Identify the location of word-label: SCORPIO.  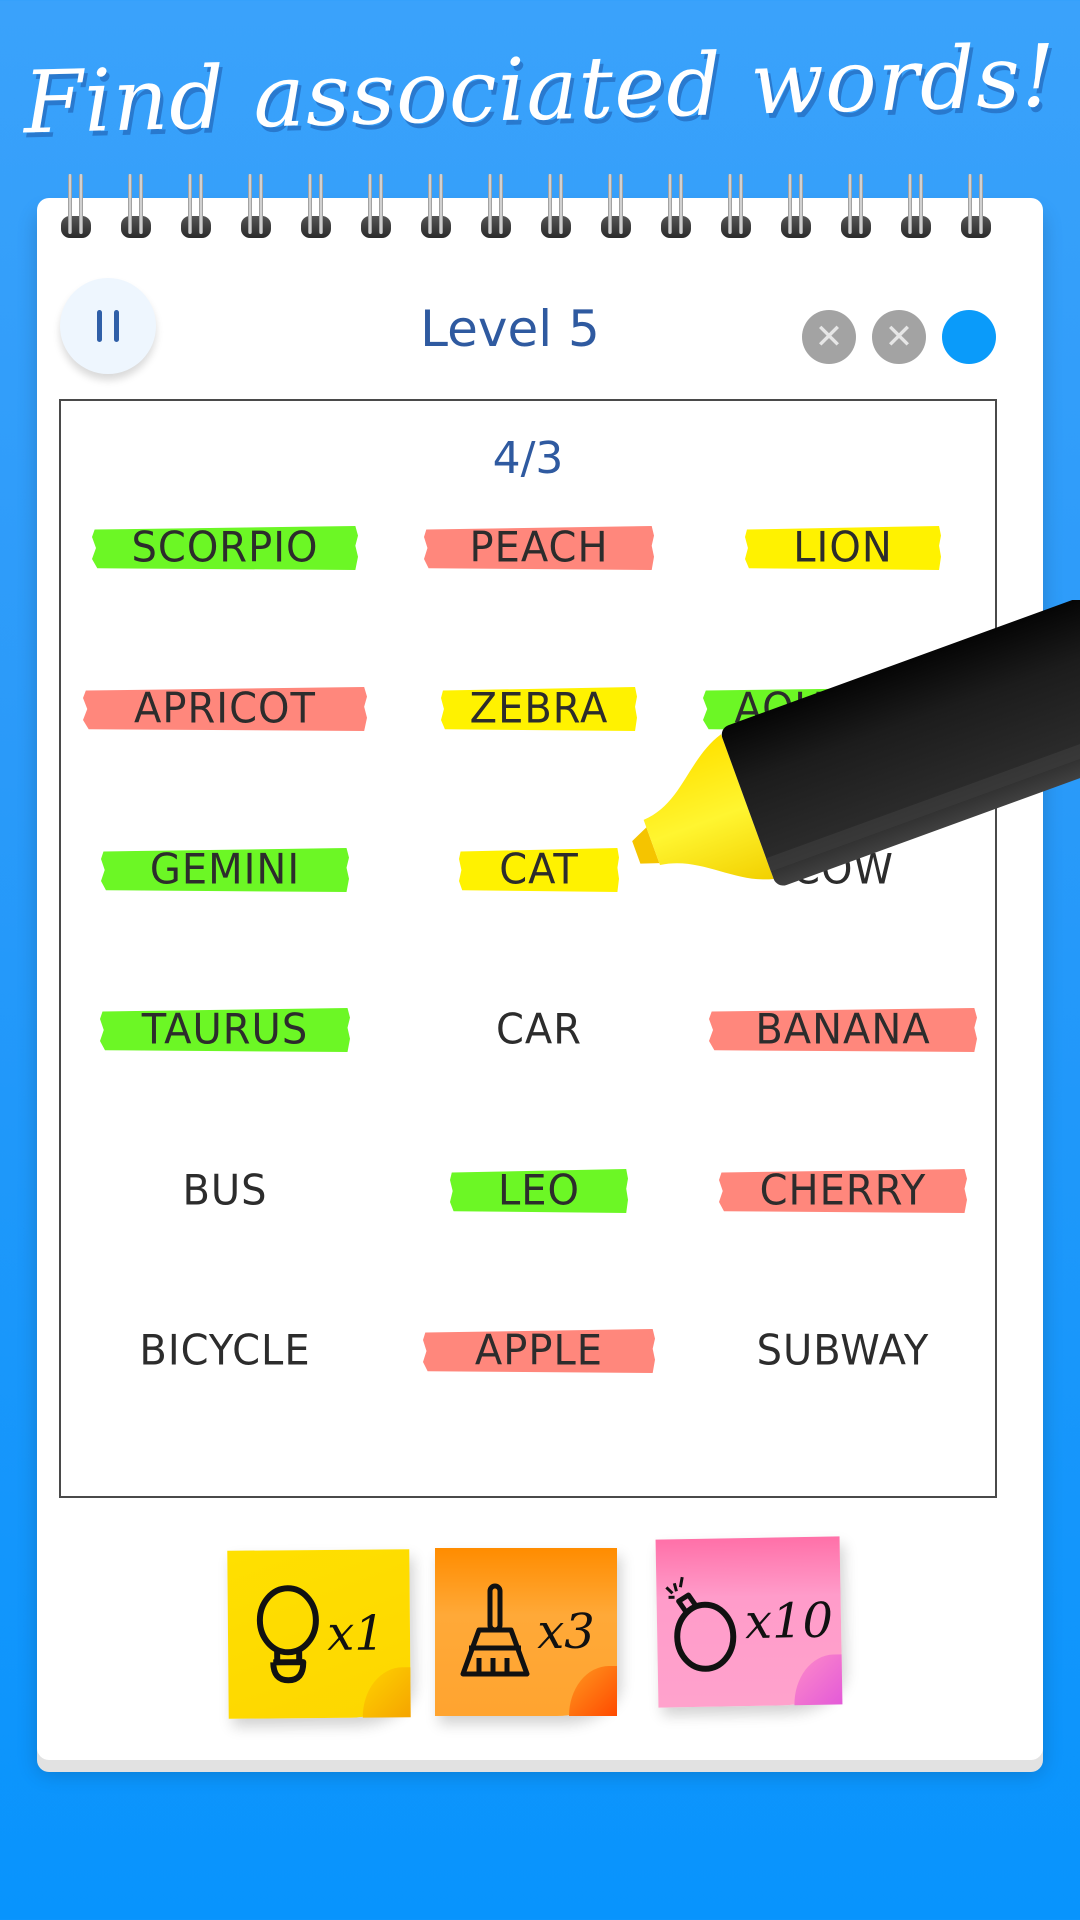
(225, 548).